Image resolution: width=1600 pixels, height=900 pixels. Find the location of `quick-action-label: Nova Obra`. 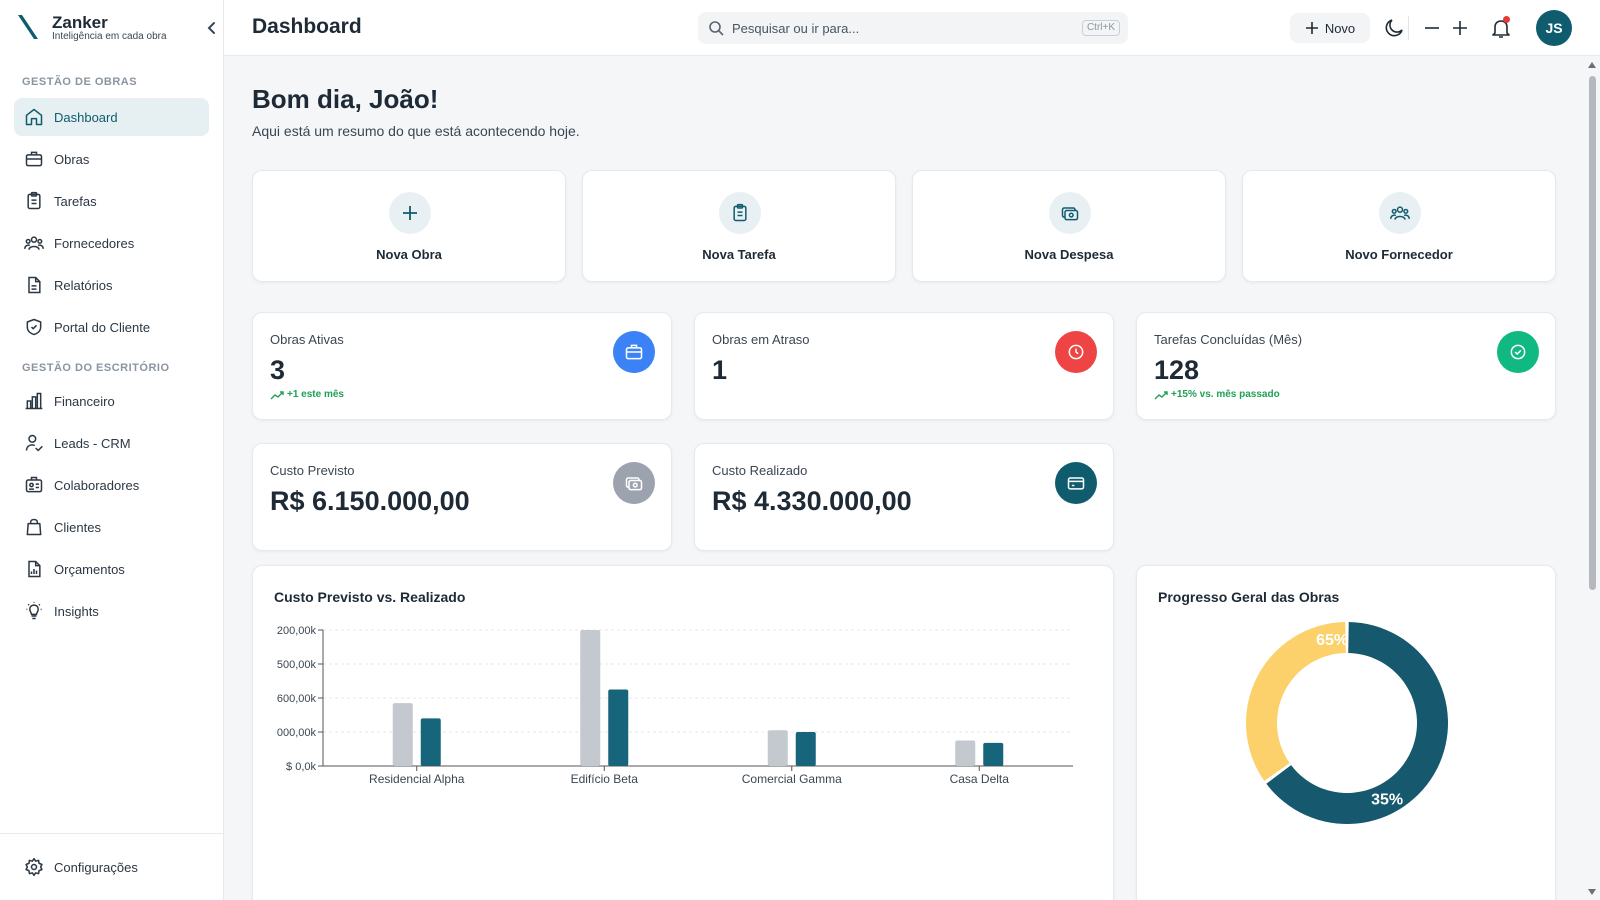

quick-action-label: Nova Obra is located at coordinates (409, 254).